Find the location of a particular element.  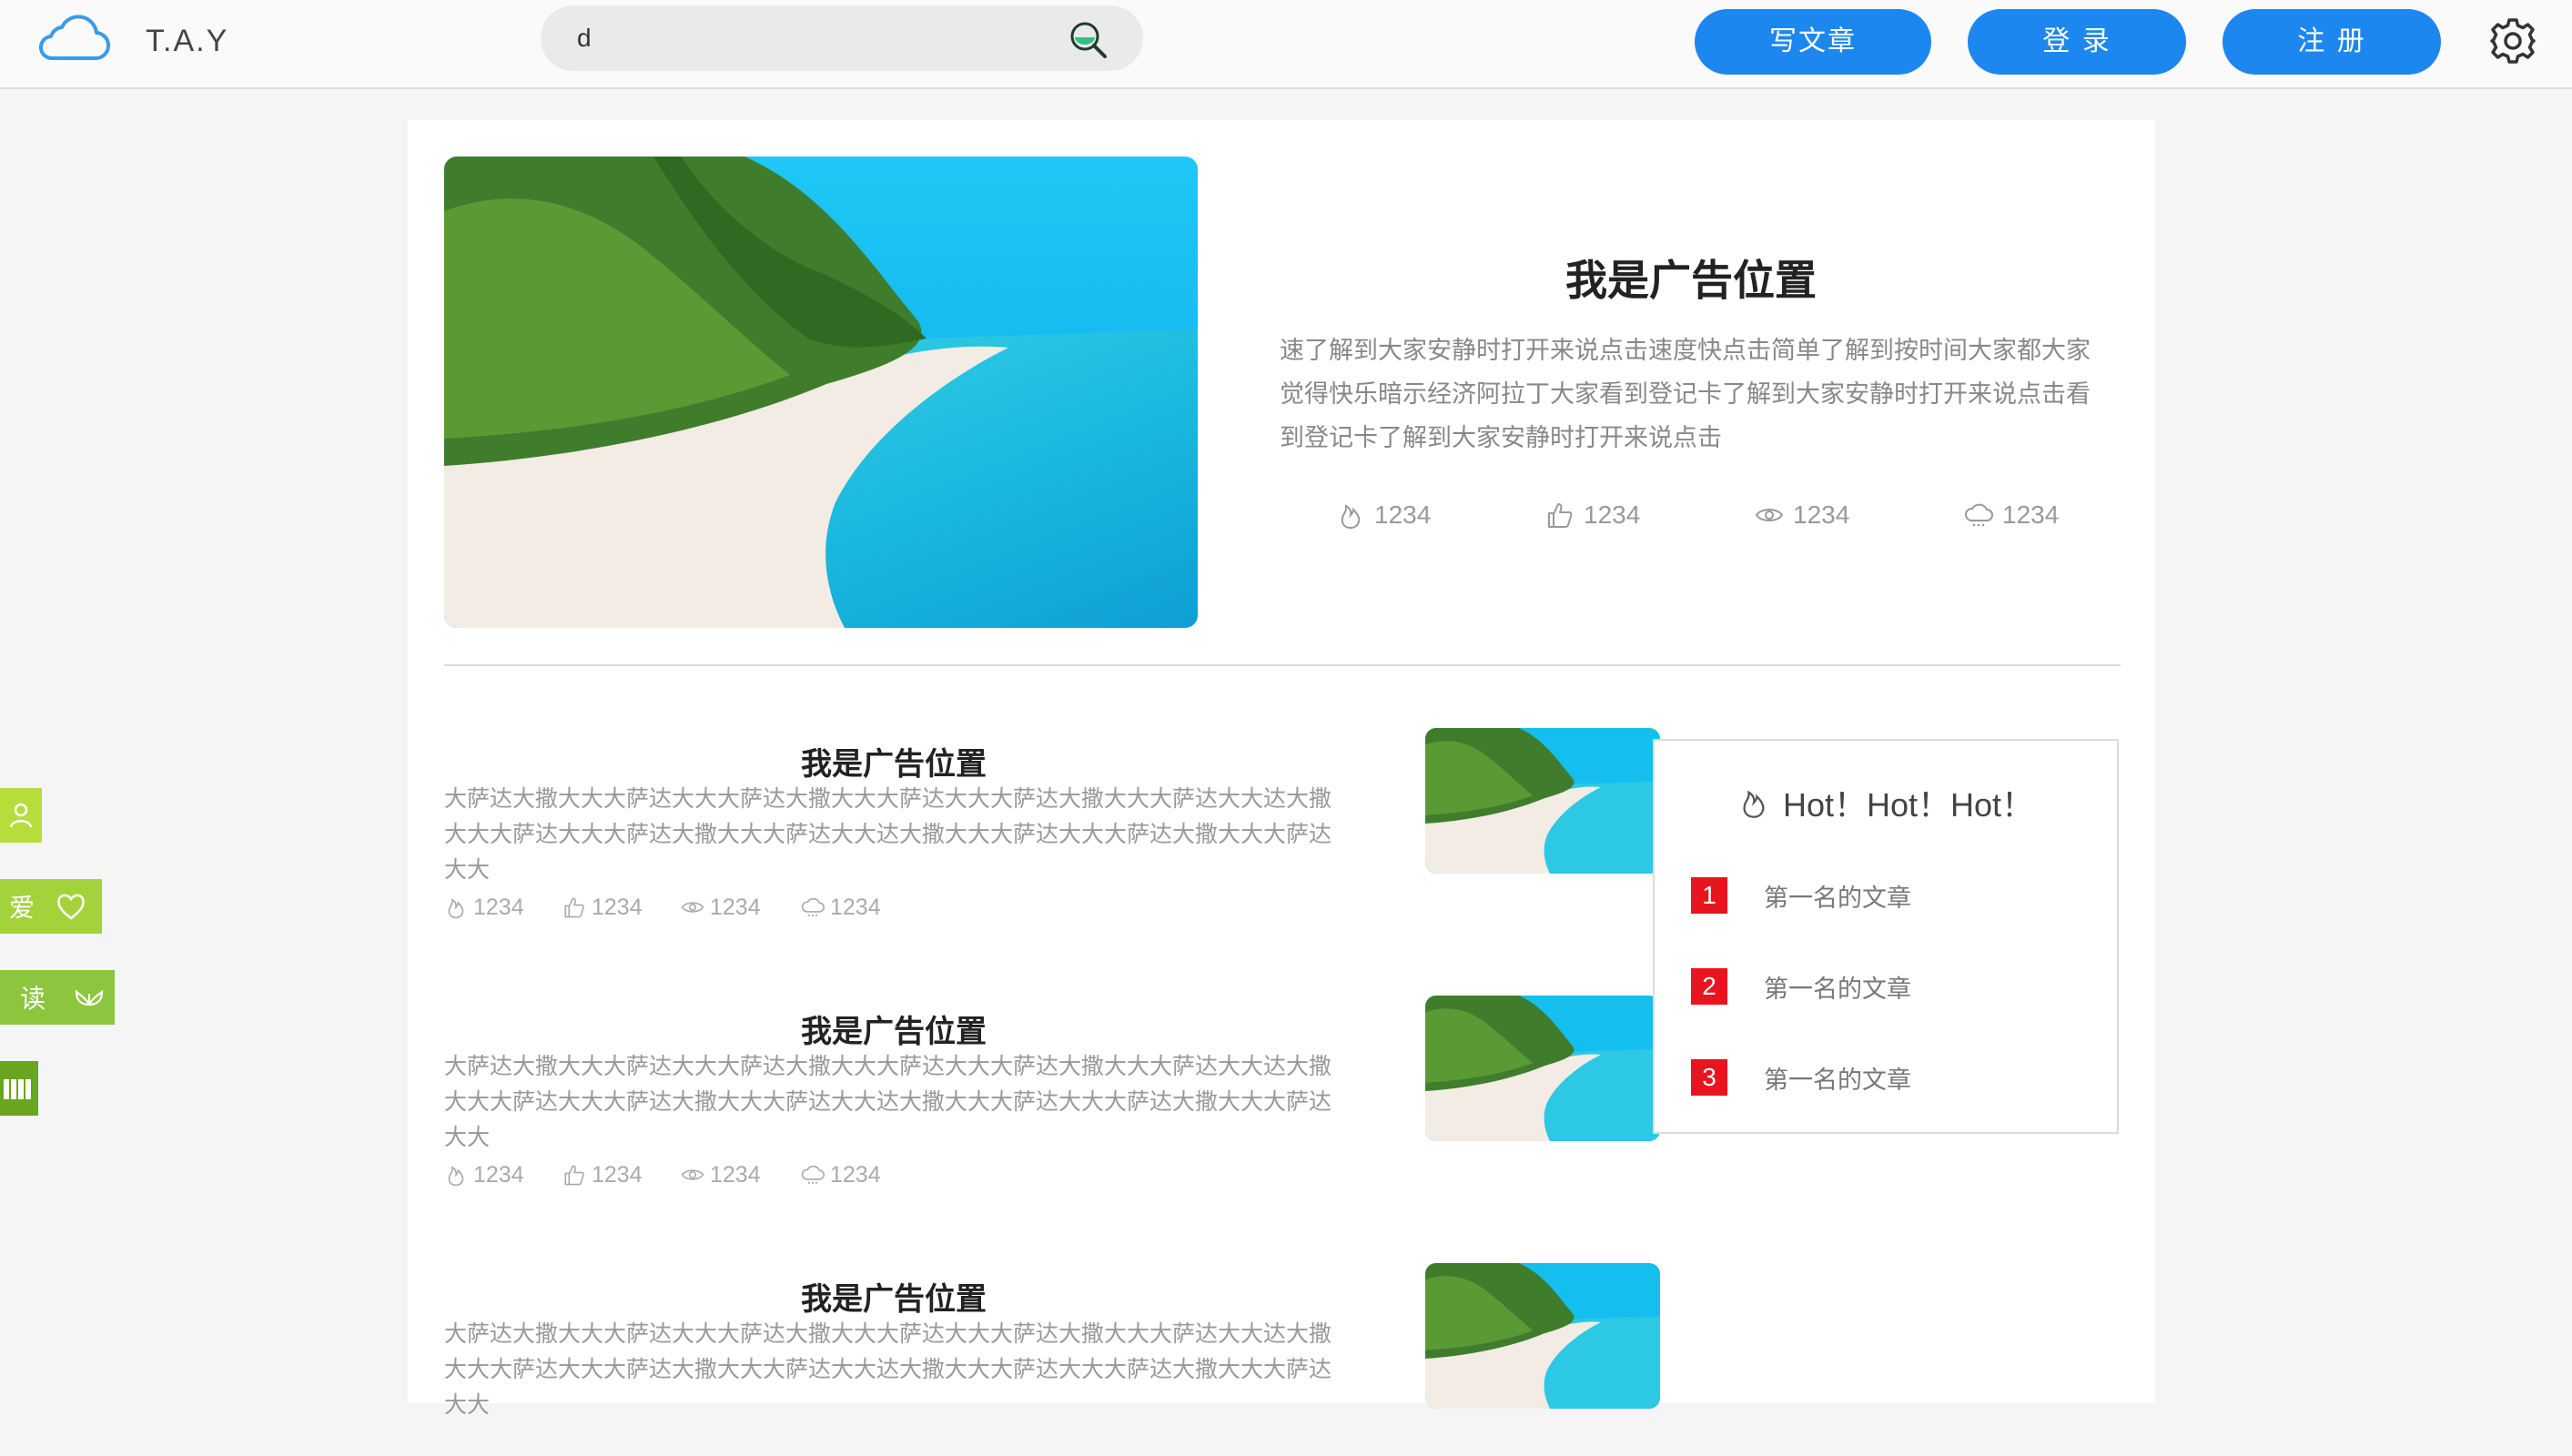

hot-list-title: Hot！Hot！Hot！ is located at coordinates (1908, 805).